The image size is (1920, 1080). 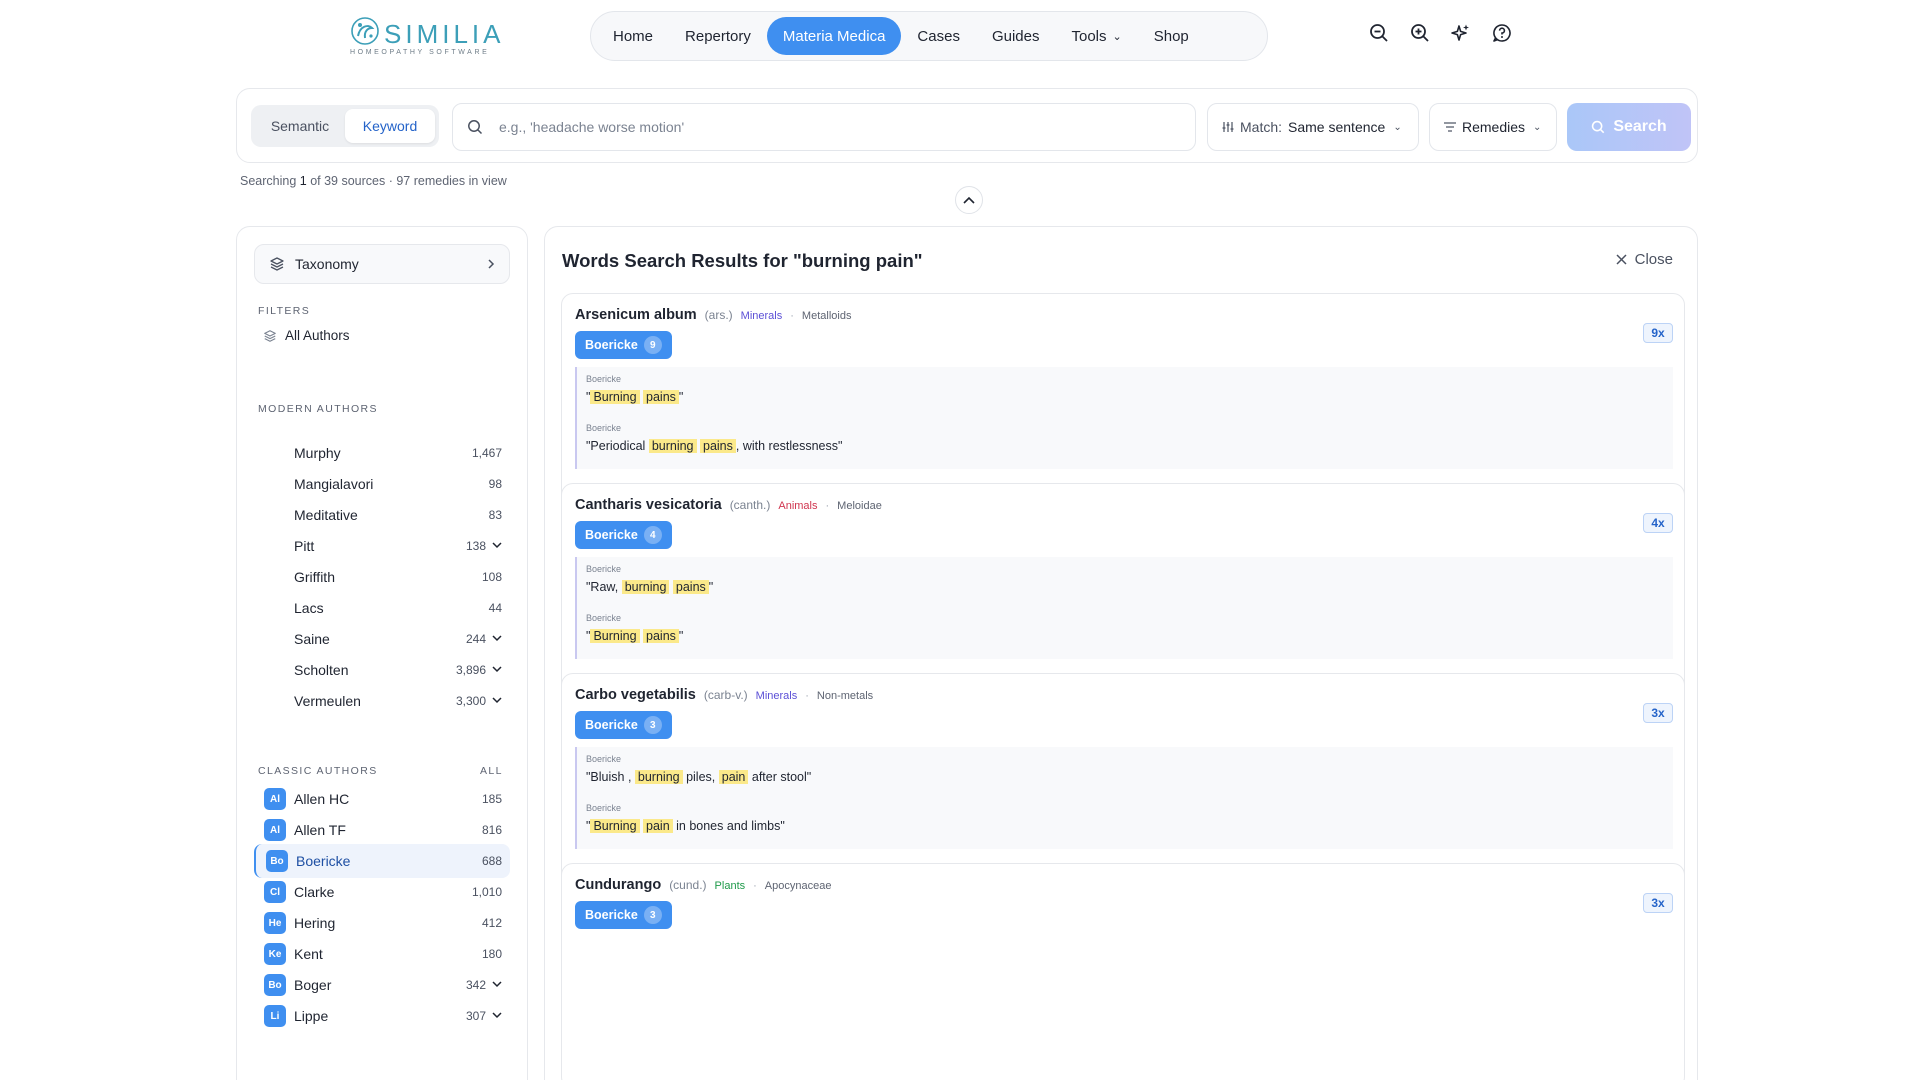 I want to click on nav-item-repertory: Repertory, so click(x=718, y=36).